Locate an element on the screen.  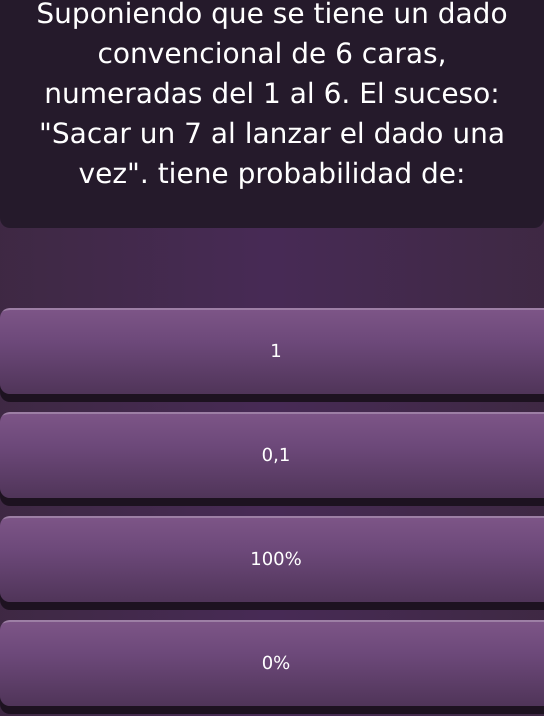
answer-option: 0,1 is located at coordinates (272, 455).